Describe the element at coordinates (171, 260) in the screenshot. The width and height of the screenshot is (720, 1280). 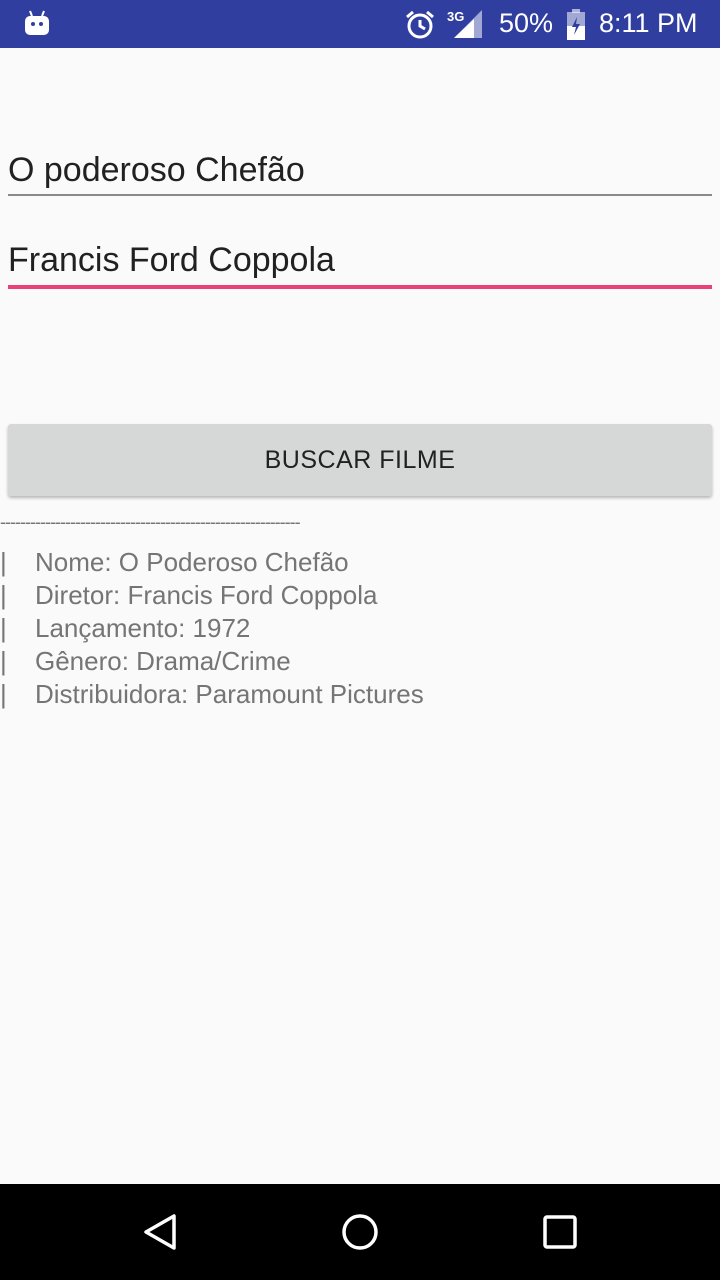
I see `director-value: Francis Ford Coppola` at that location.